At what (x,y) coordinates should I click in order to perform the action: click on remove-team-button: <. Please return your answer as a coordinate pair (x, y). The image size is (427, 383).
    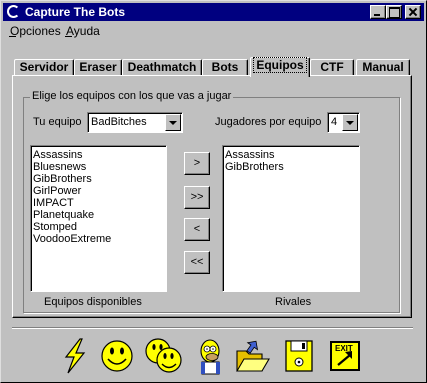
    Looking at the image, I should click on (197, 229).